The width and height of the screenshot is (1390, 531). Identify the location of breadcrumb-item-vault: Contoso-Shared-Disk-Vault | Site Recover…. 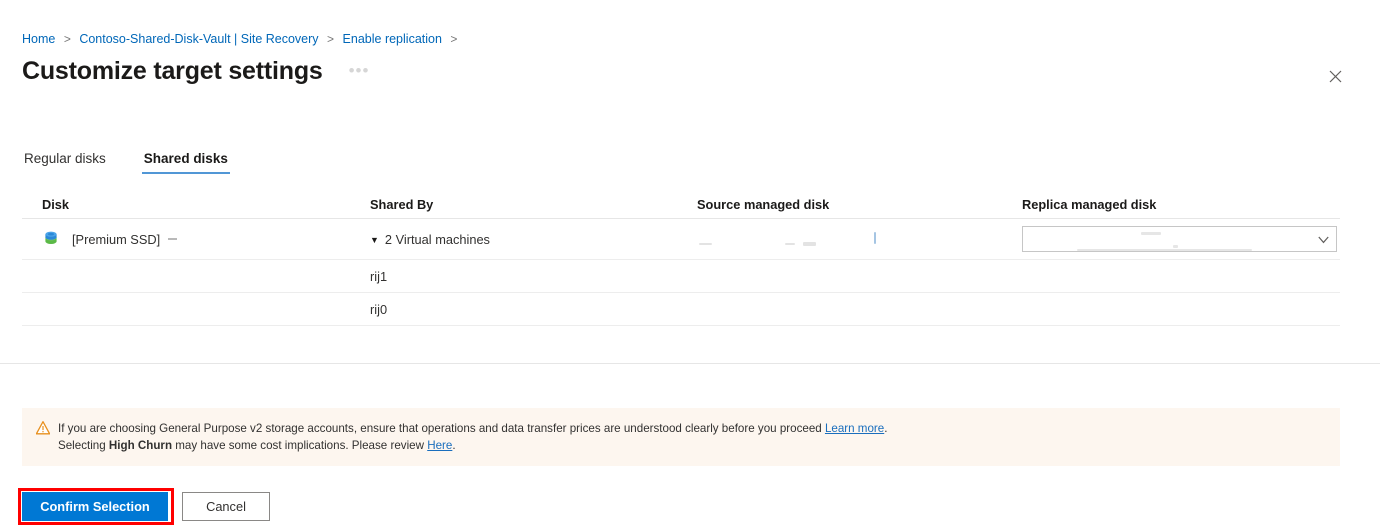
(198, 39).